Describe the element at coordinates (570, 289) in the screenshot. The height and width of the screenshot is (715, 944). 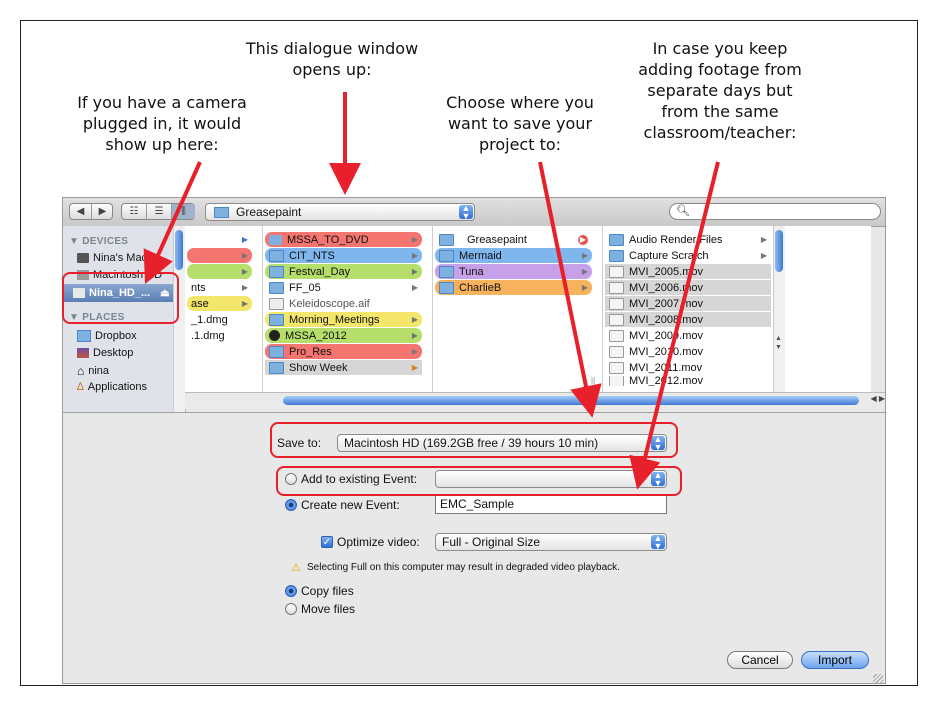
I see `arrow-save` at that location.